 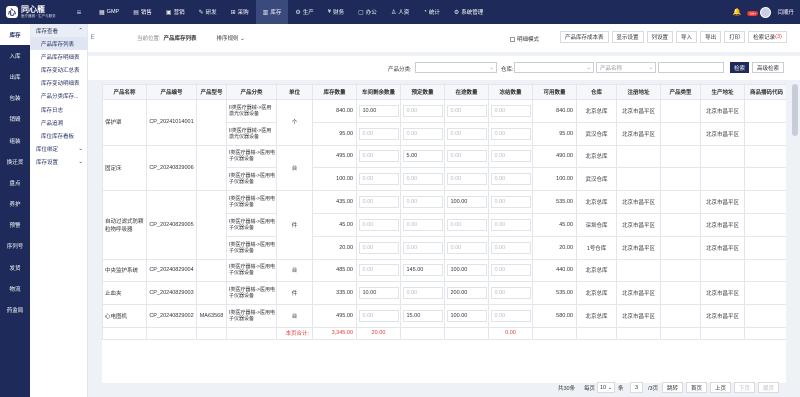 I want to click on sidebar-item-10: 序列号, so click(x=15, y=246).